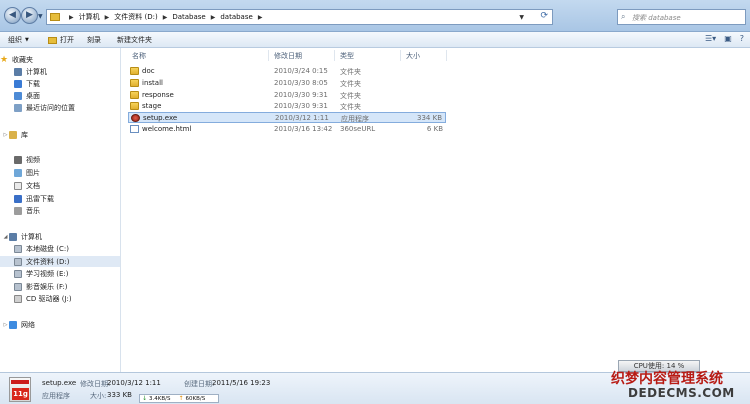 This screenshot has height=404, width=750. I want to click on file-name: stage, so click(152, 106).